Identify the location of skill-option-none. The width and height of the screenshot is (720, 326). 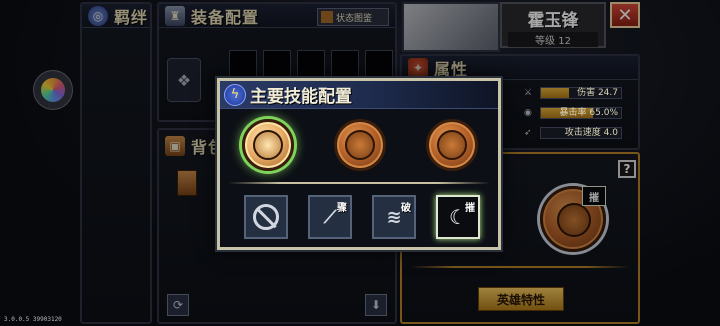
(266, 217).